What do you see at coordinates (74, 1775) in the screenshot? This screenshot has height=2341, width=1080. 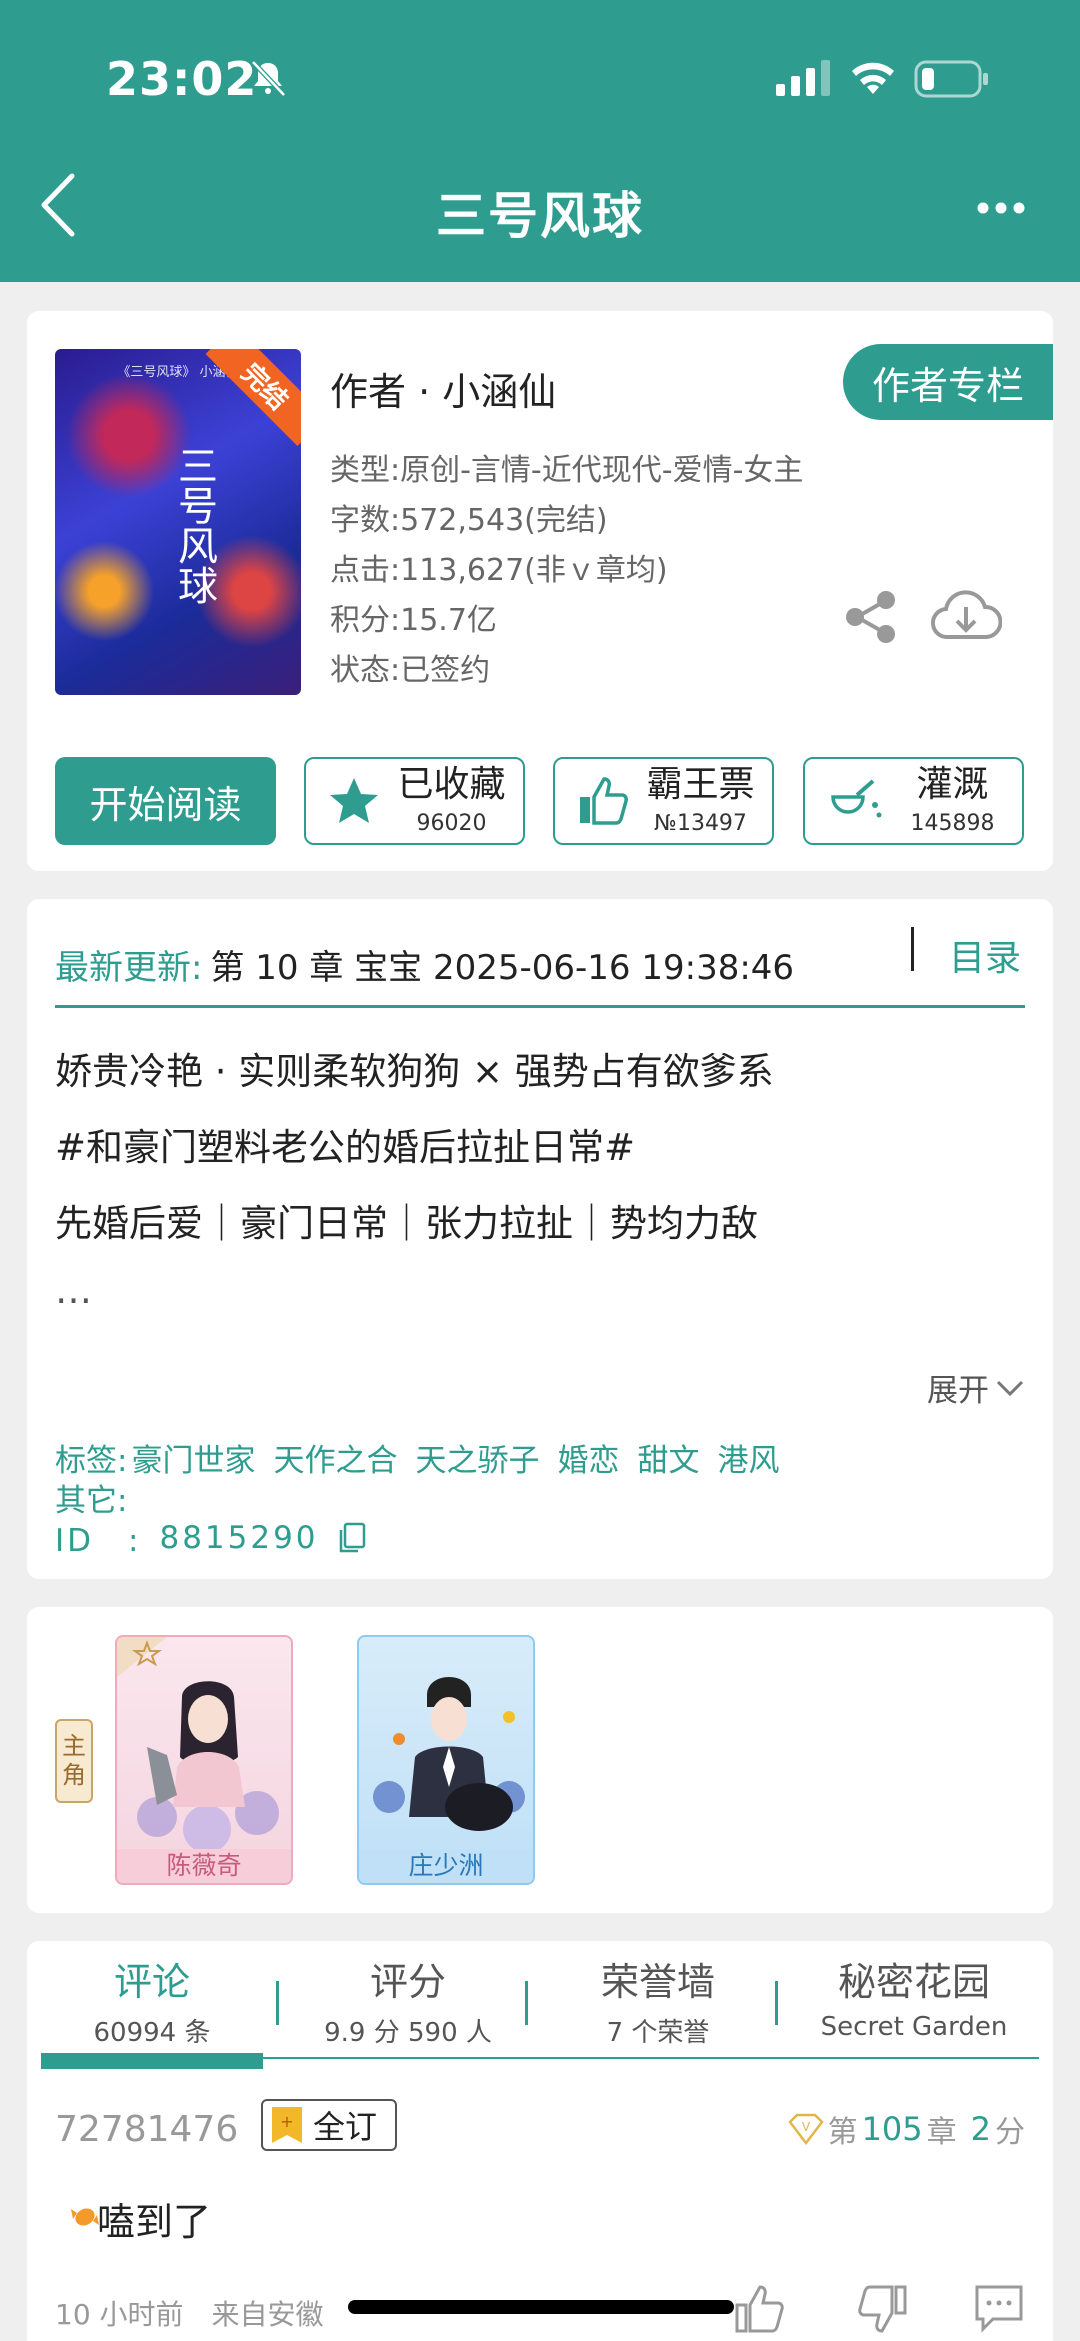 I see `role-tag-char: 角` at bounding box center [74, 1775].